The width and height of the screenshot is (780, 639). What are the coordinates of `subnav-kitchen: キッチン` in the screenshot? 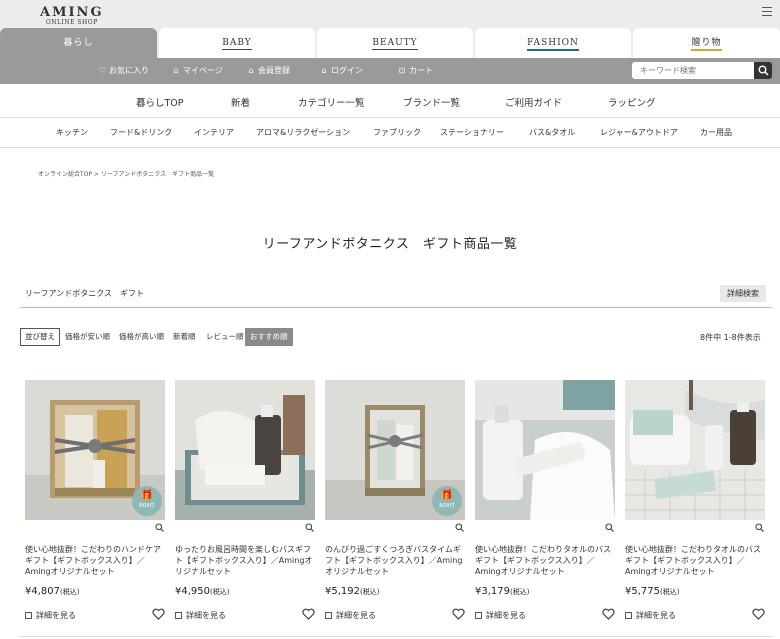 It's located at (72, 132).